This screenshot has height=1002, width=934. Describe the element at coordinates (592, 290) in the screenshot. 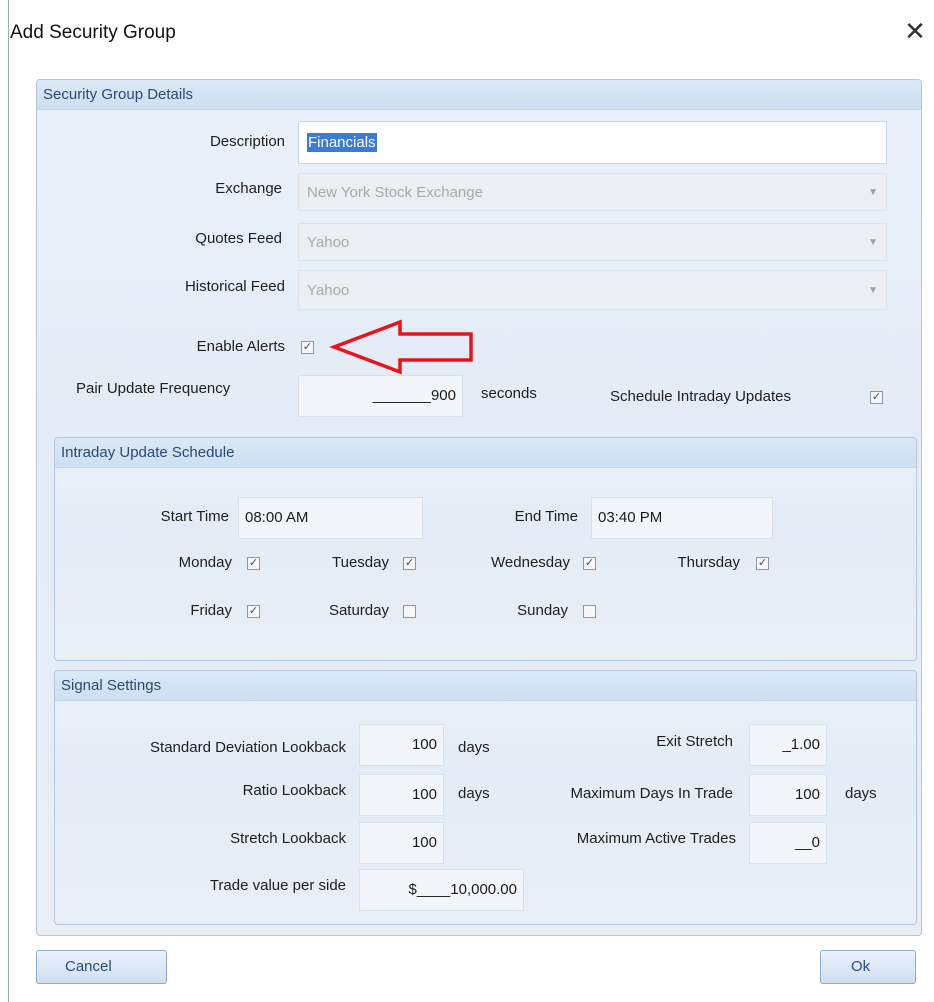

I see `historical-feed-select: Yahoo ▼` at that location.